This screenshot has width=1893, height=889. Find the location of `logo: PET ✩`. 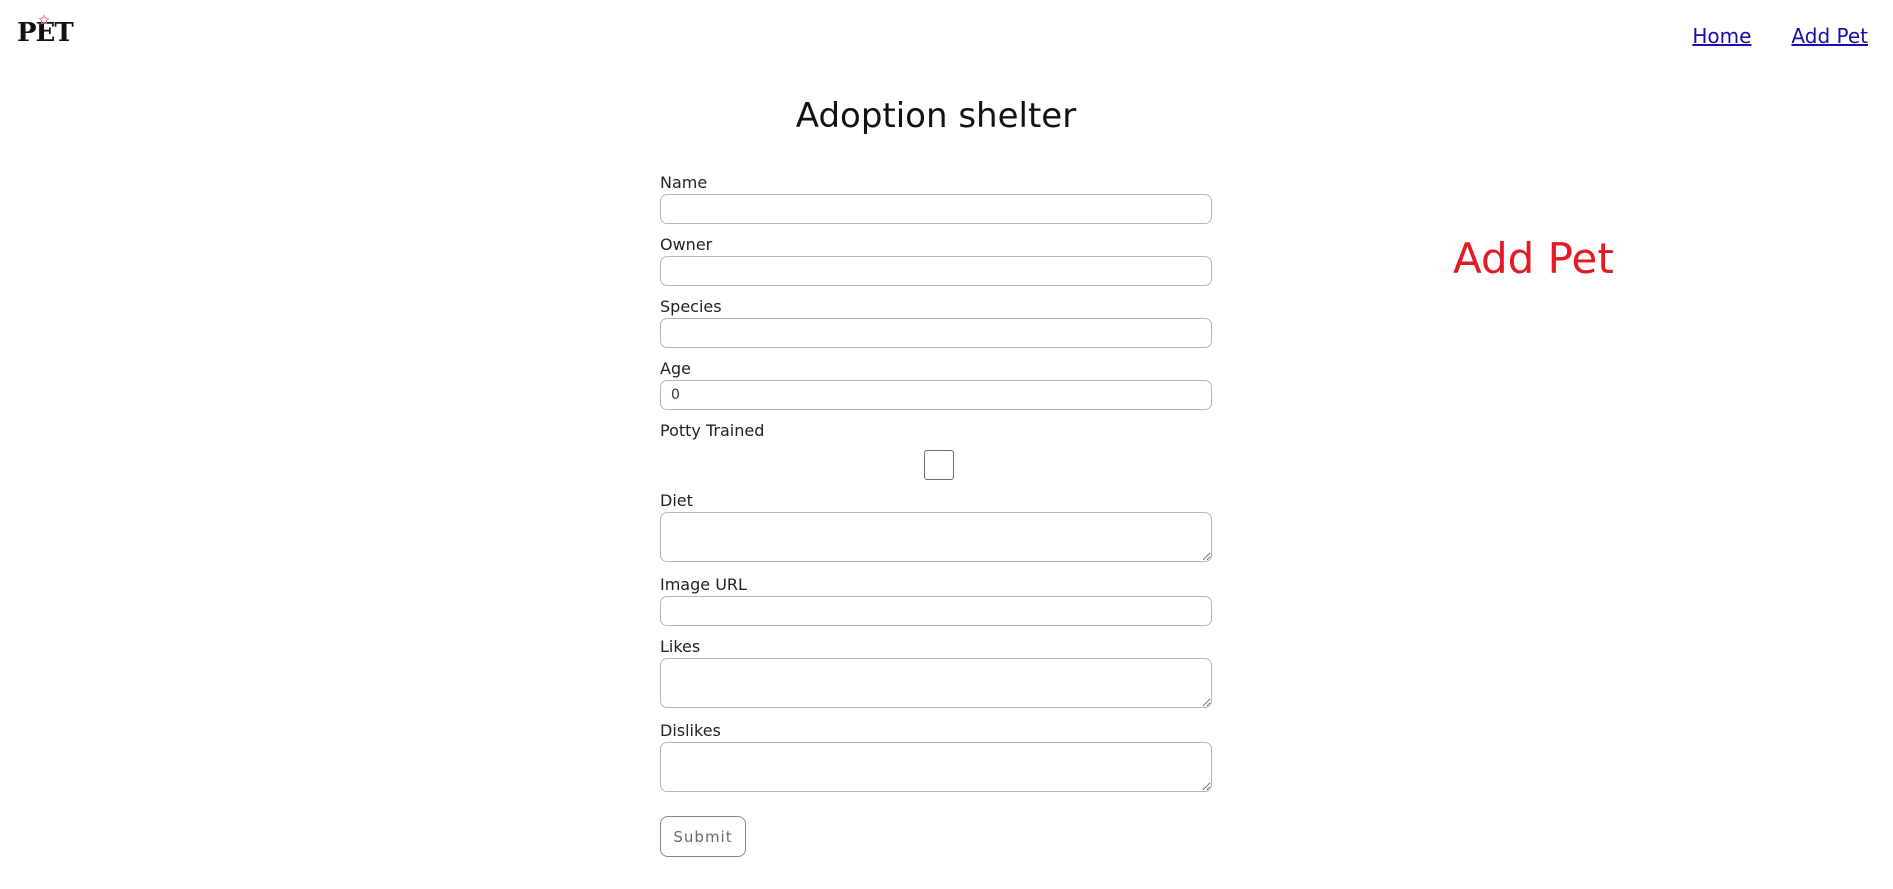

logo: PET ✩ is located at coordinates (45, 30).